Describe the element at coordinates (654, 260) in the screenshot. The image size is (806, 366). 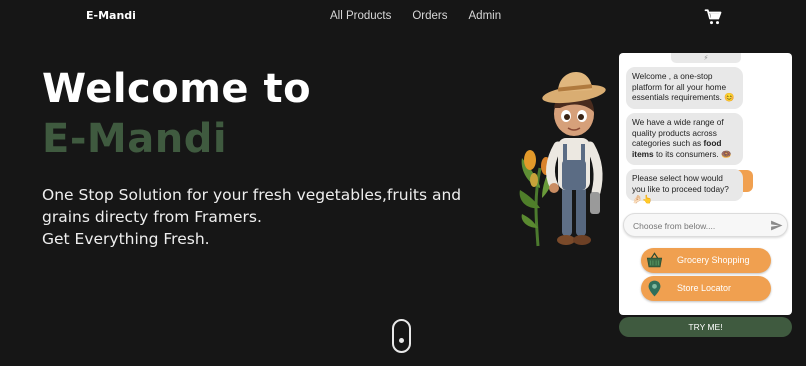
I see `basket-icon` at that location.